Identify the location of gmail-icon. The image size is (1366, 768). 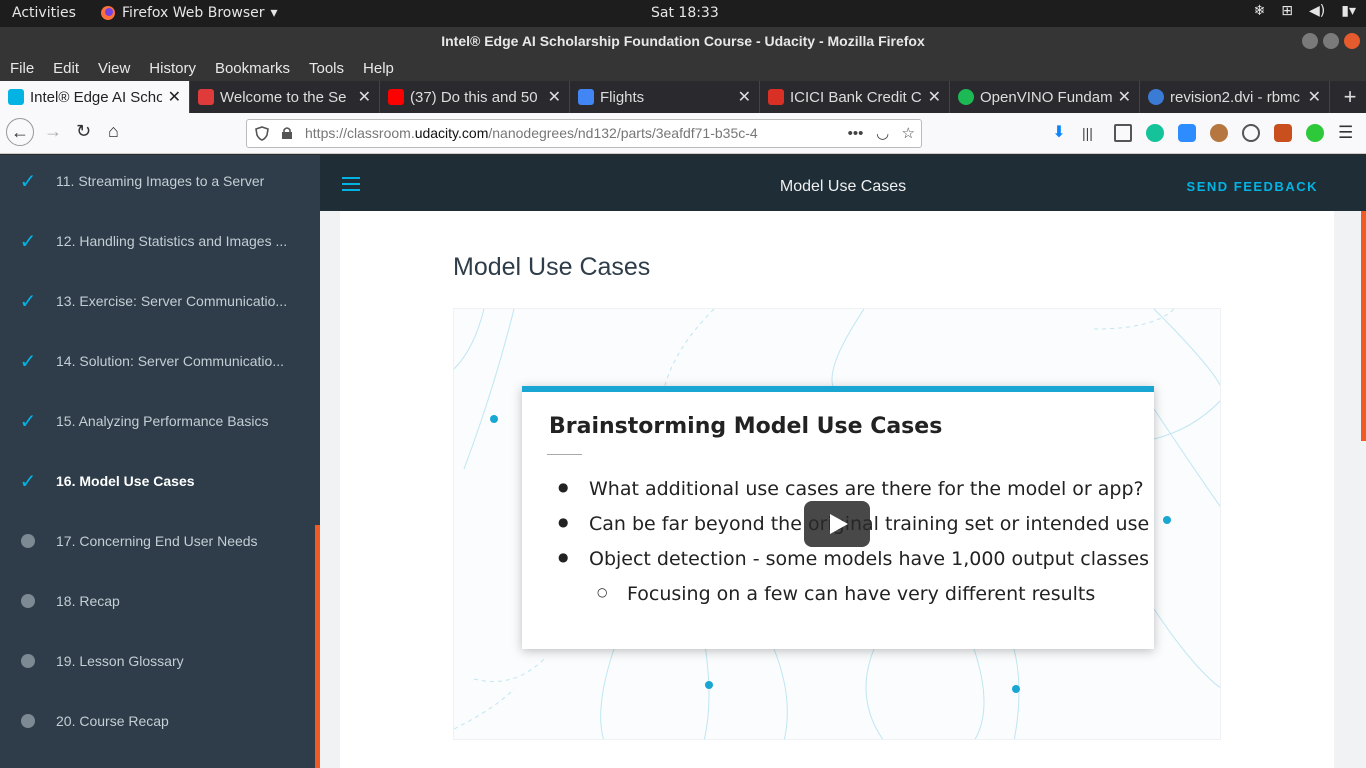
(776, 97).